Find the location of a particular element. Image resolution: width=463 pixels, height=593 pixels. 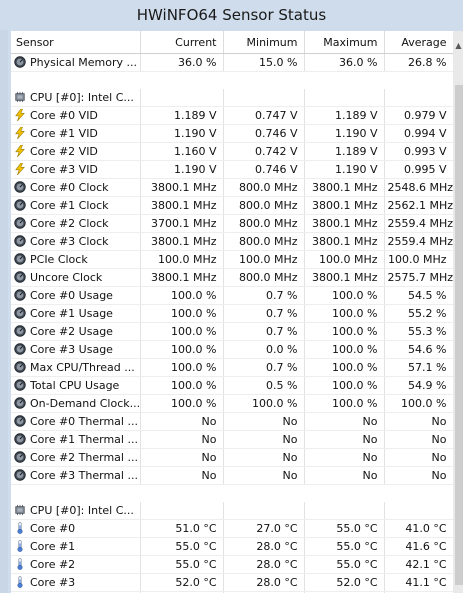

column-header-current: Current is located at coordinates (182, 42).